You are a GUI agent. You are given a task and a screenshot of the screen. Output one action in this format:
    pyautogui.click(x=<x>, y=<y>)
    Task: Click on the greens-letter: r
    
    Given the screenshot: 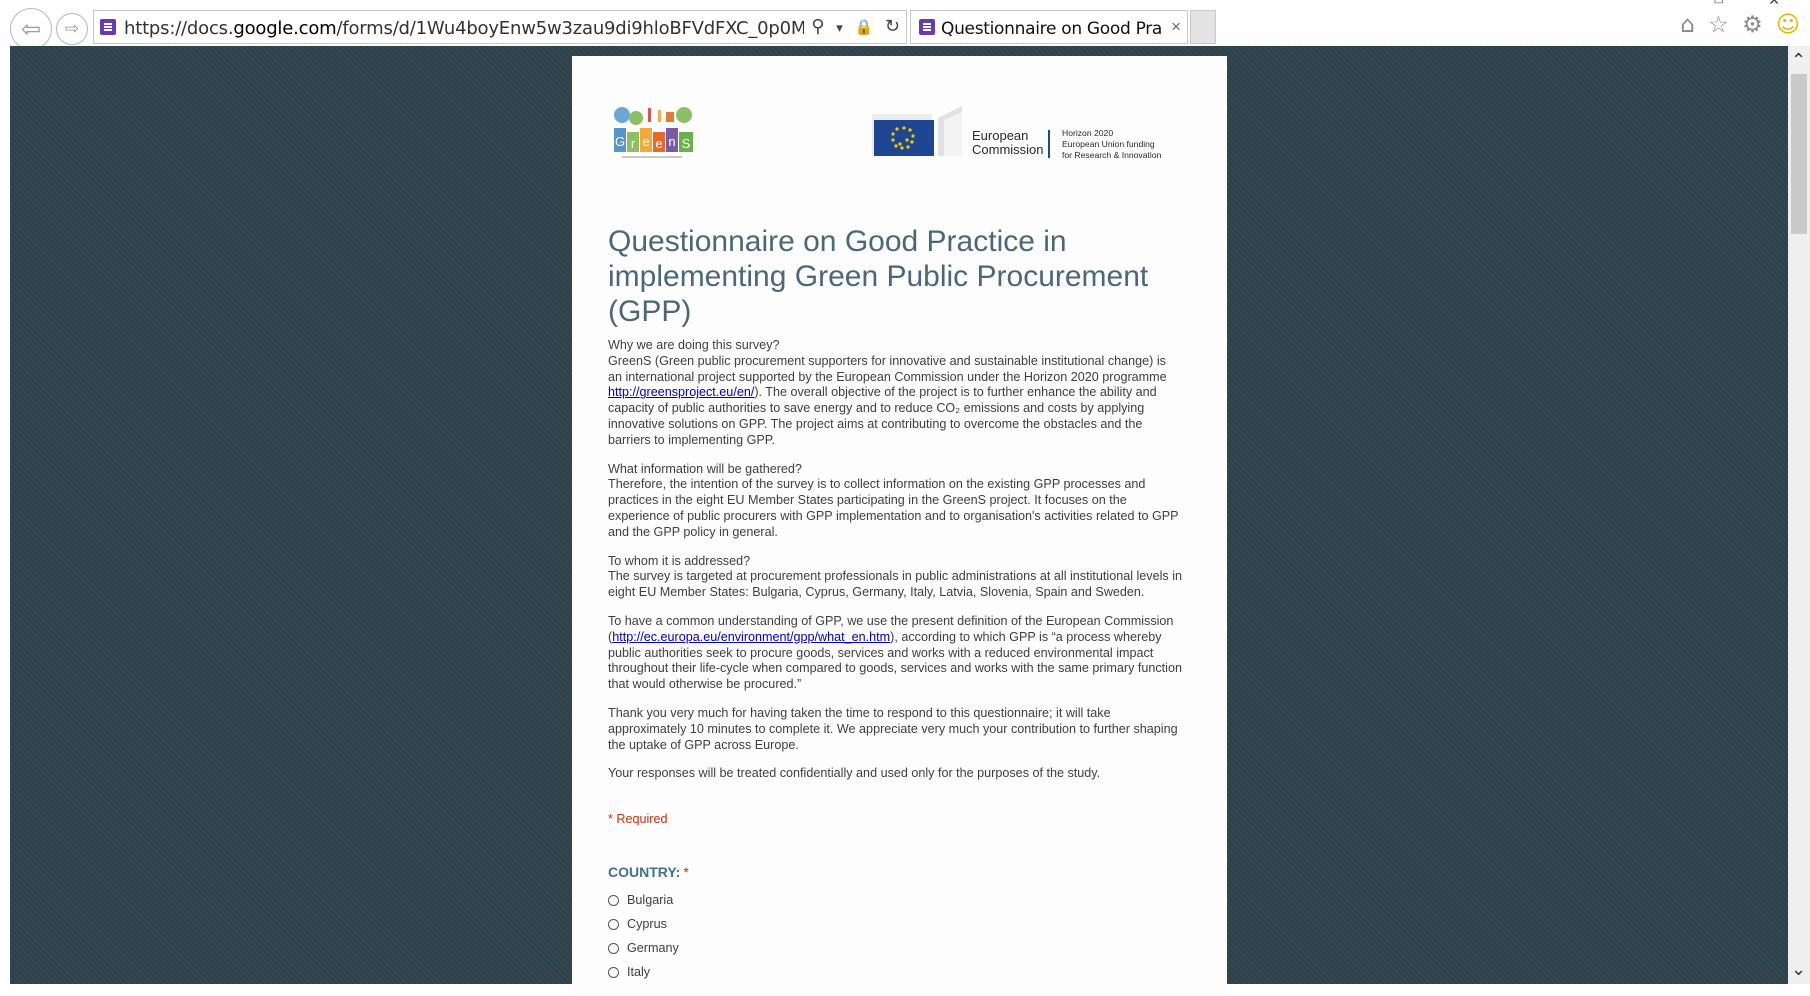 What is the action you would take?
    pyautogui.click(x=633, y=143)
    